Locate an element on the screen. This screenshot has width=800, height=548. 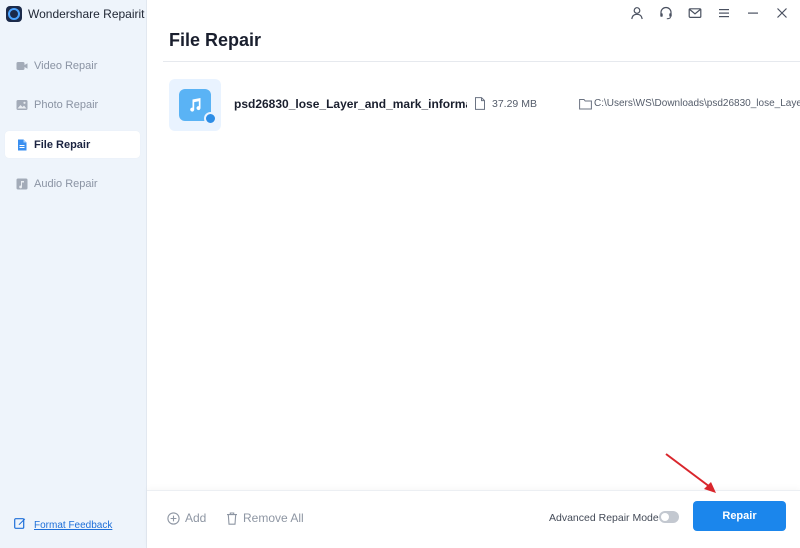
audio-wave-icon is located at coordinates (210, 118).